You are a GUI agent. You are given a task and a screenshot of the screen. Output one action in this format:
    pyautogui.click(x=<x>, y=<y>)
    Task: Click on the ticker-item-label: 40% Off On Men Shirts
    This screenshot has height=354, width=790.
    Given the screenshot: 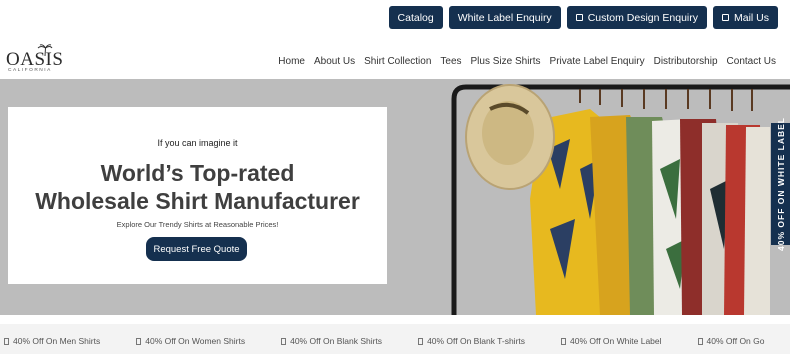 What is the action you would take?
    pyautogui.click(x=57, y=341)
    